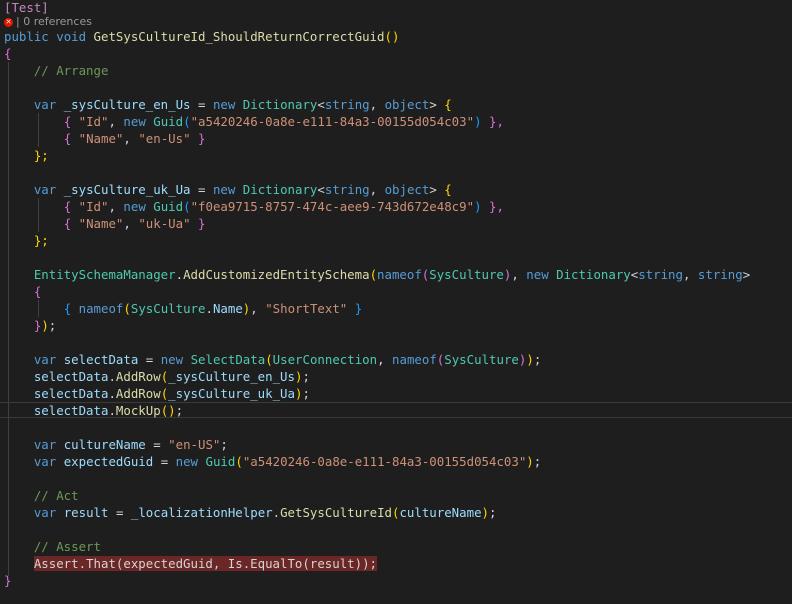 The image size is (792, 604). Describe the element at coordinates (93, 121) in the screenshot. I see `string-literal: "Id"` at that location.